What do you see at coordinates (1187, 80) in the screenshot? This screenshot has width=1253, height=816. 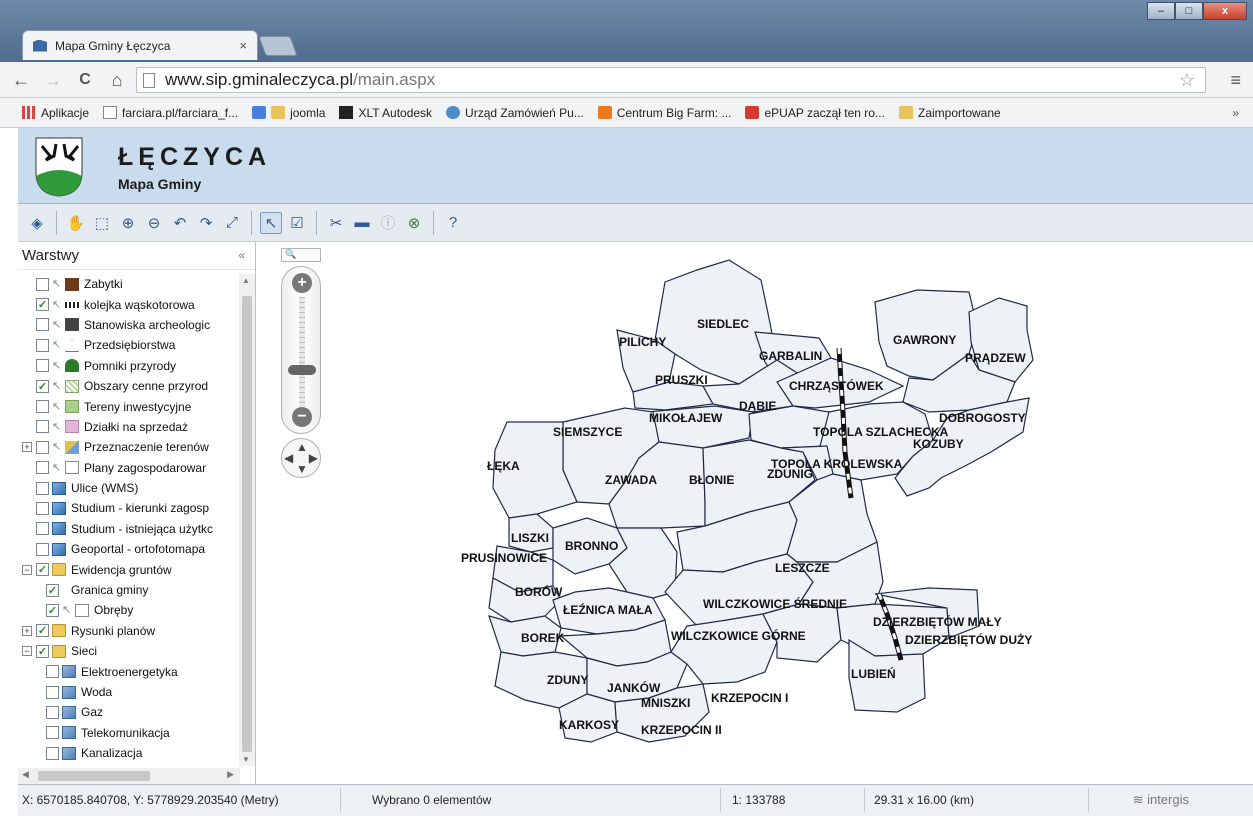 I see `bookmark-star-icon: ☆` at bounding box center [1187, 80].